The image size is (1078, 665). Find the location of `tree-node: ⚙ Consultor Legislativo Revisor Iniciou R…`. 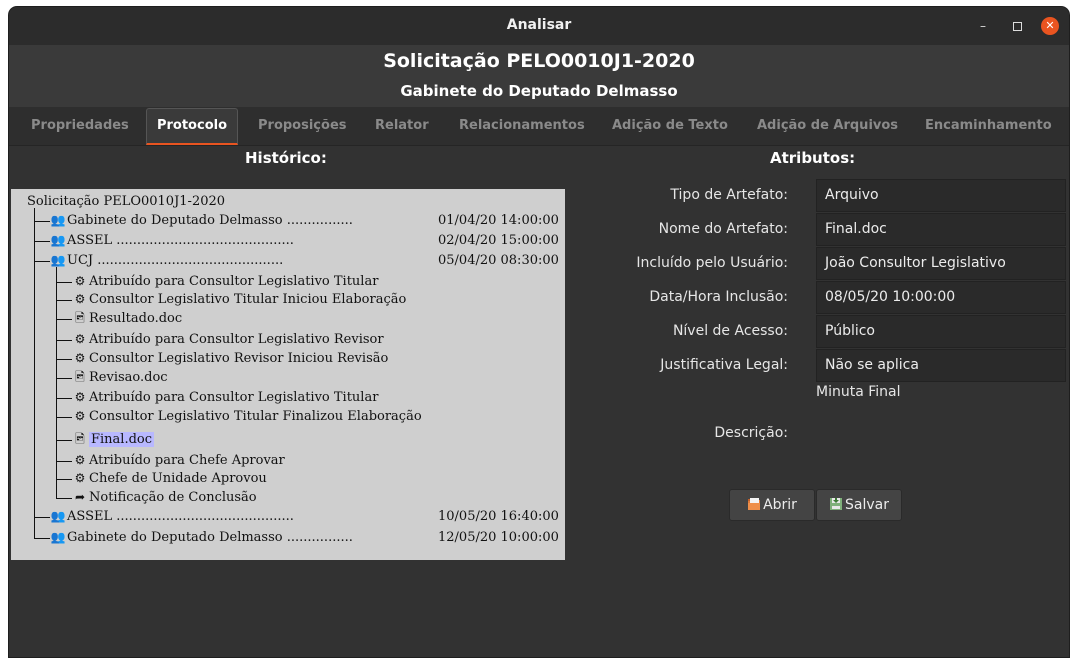

tree-node: ⚙ Consultor Legislativo Revisor Iniciou R… is located at coordinates (230, 358).